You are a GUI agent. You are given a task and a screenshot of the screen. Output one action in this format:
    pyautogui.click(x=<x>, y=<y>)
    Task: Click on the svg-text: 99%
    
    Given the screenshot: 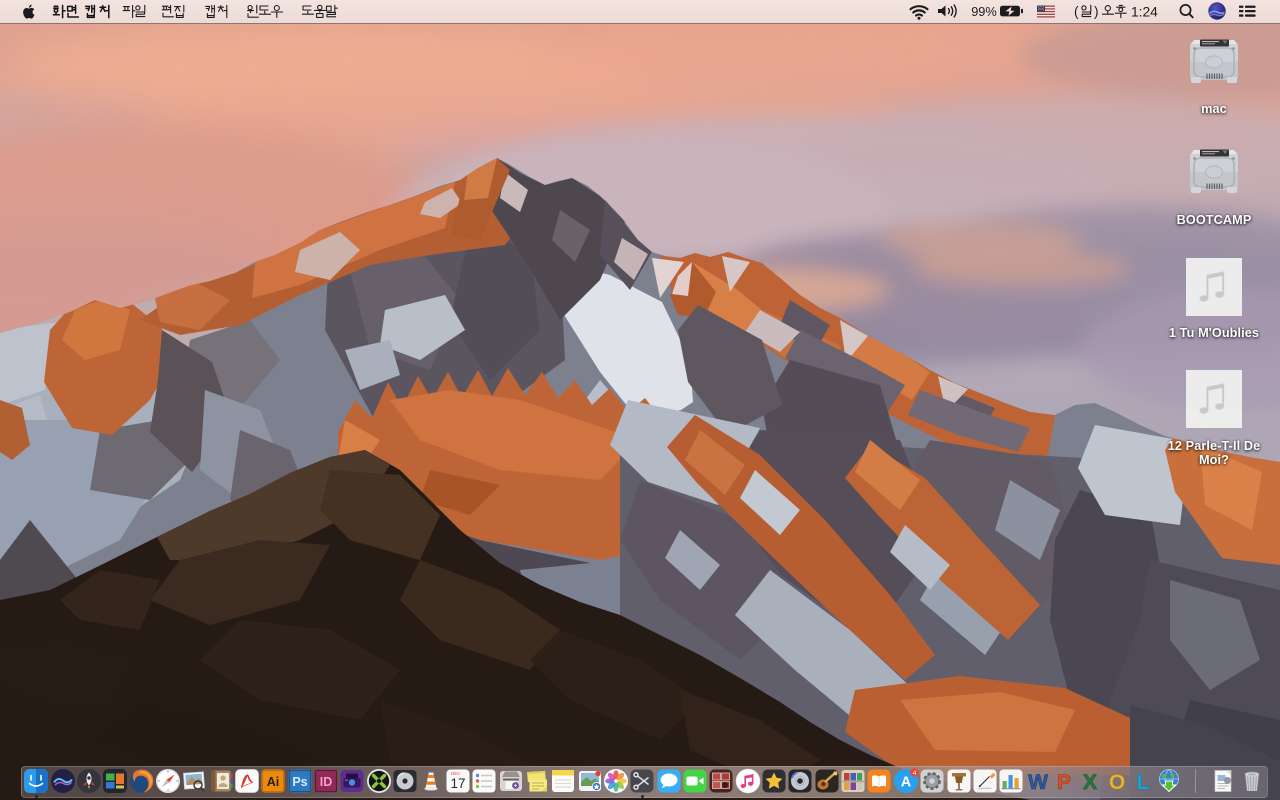 What is the action you would take?
    pyautogui.click(x=984, y=11)
    